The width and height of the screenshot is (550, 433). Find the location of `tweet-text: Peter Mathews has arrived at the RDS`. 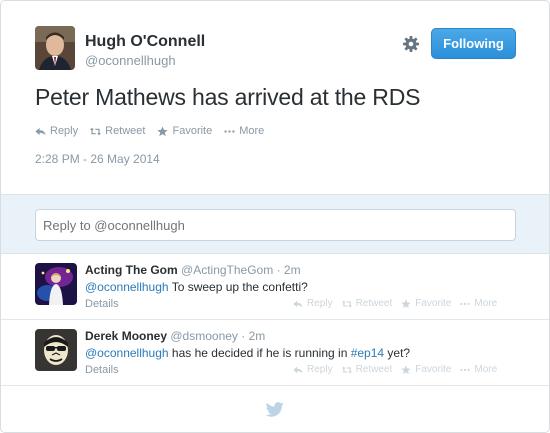

tweet-text: Peter Mathews has arrived at the RDS is located at coordinates (228, 97).